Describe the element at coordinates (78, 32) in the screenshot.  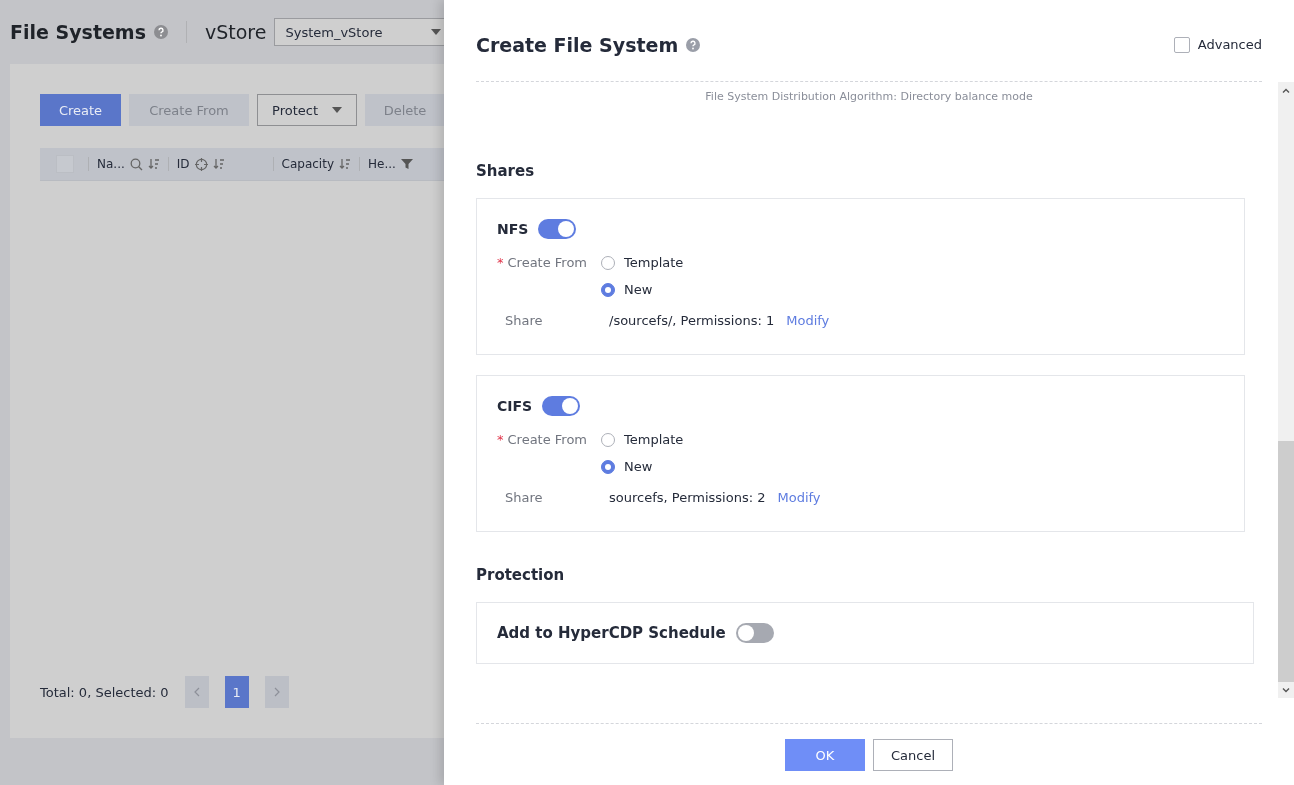
I see `page-title: File Systems` at that location.